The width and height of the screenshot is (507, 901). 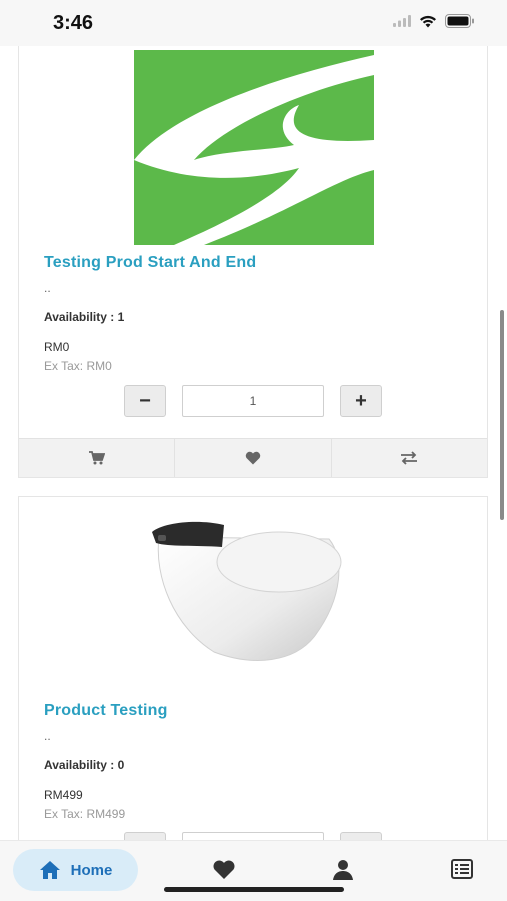 I want to click on status-icons, so click(x=434, y=21).